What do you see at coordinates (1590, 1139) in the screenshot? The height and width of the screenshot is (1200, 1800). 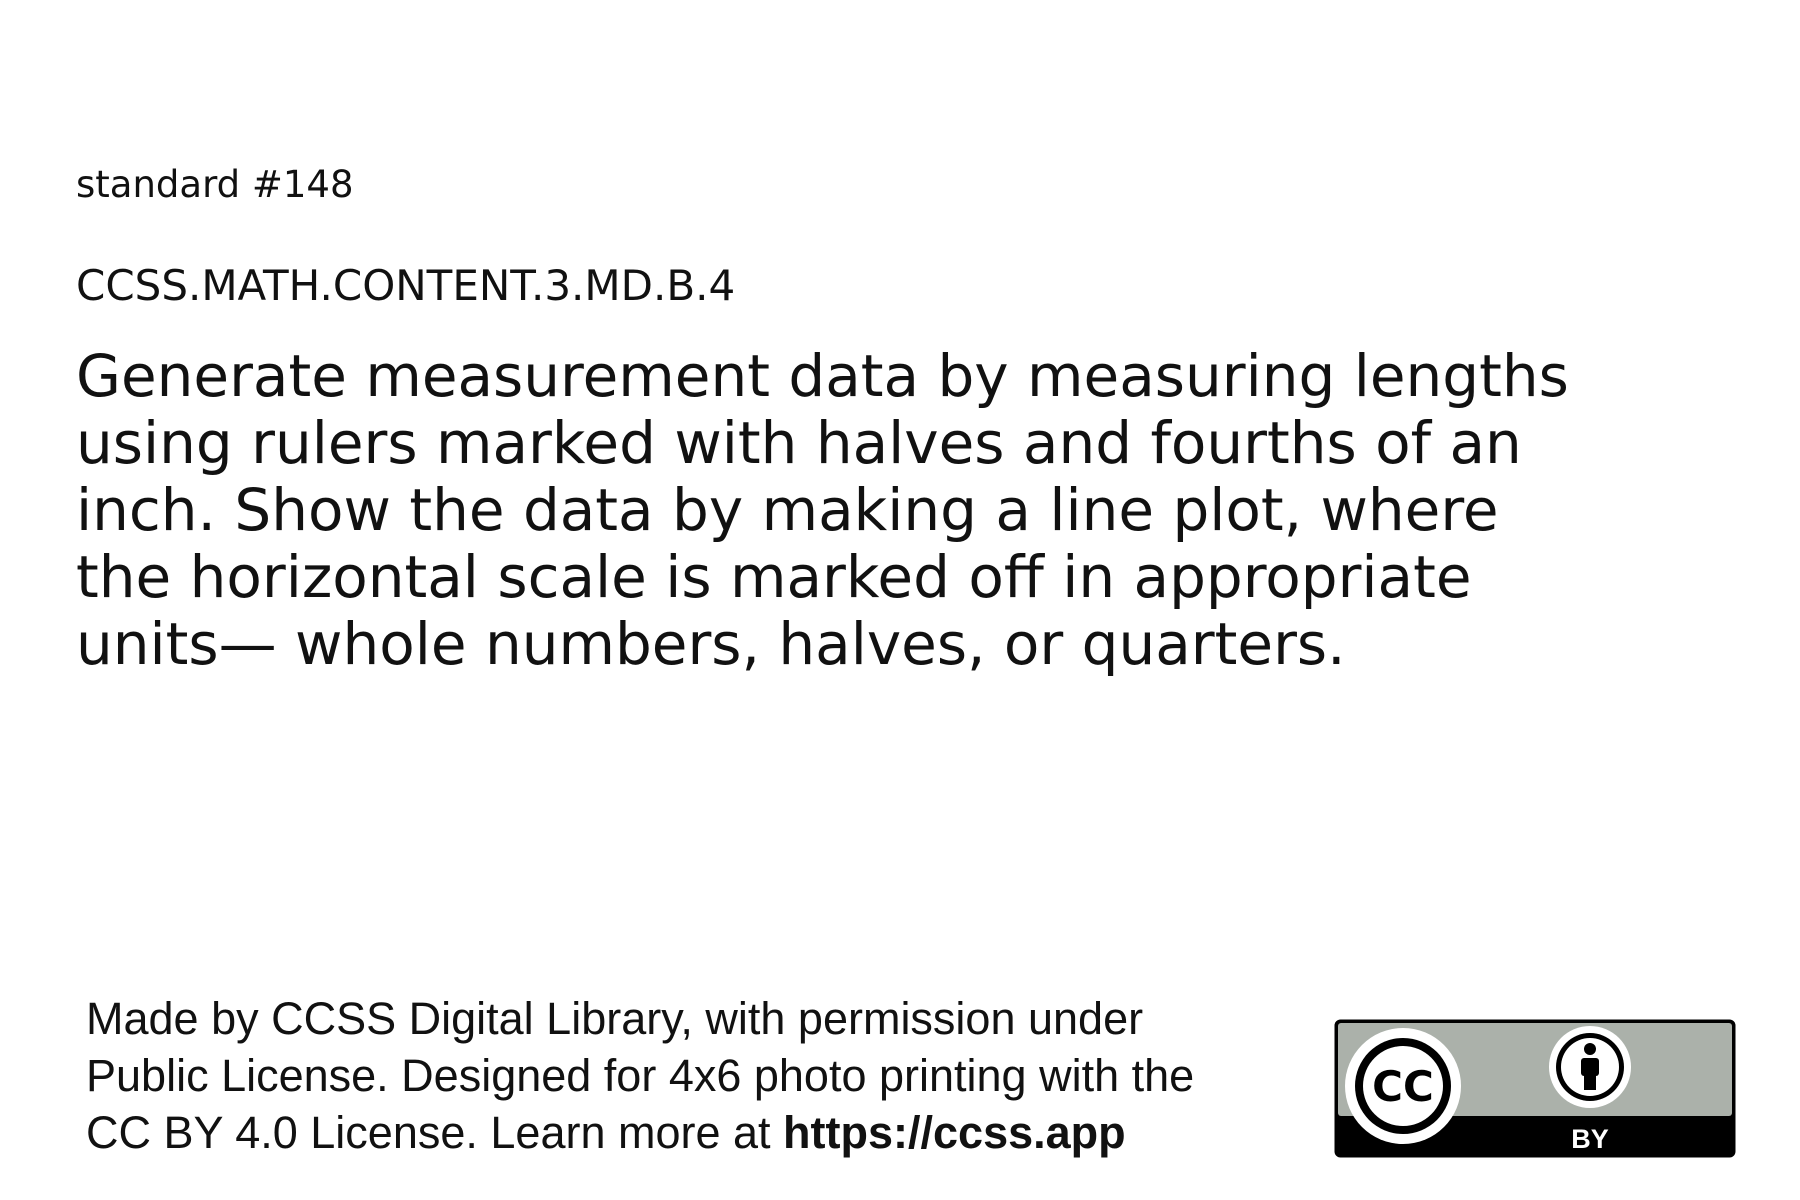 I see `by-label: BY` at bounding box center [1590, 1139].